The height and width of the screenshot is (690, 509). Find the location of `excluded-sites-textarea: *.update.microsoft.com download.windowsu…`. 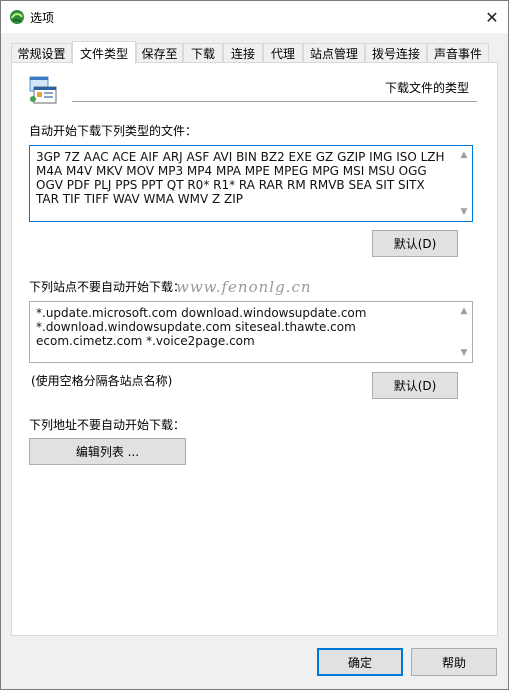

excluded-sites-textarea: *.update.microsoft.com download.windowsu… is located at coordinates (251, 332).